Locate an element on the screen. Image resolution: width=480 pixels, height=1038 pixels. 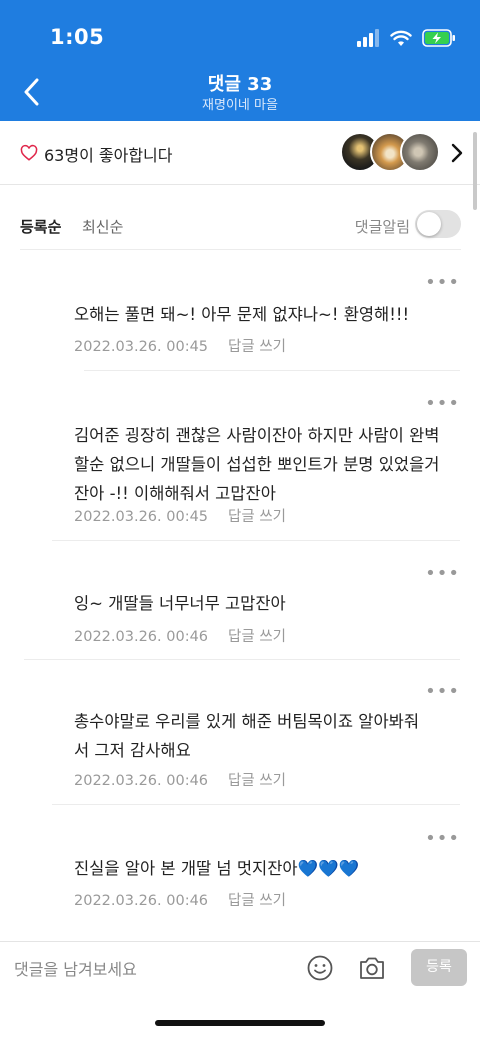
avatar is located at coordinates (420, 152).